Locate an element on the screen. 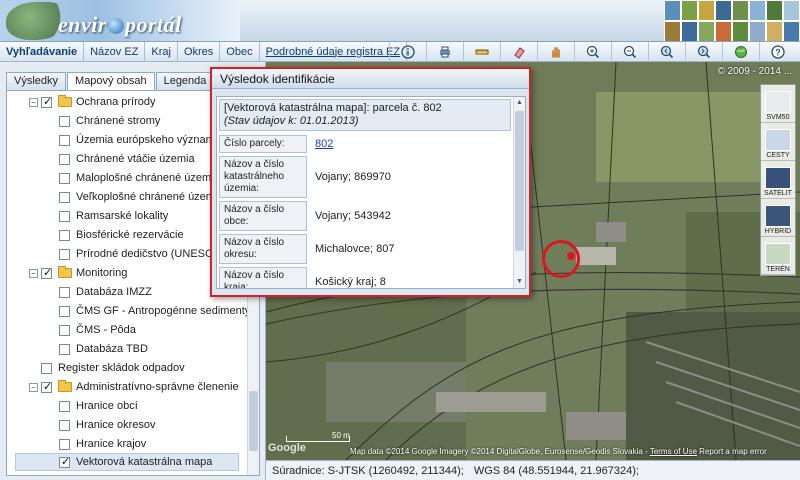 This screenshot has height=480, width=800. map-type-satelit: SATELIT is located at coordinates (778, 180).